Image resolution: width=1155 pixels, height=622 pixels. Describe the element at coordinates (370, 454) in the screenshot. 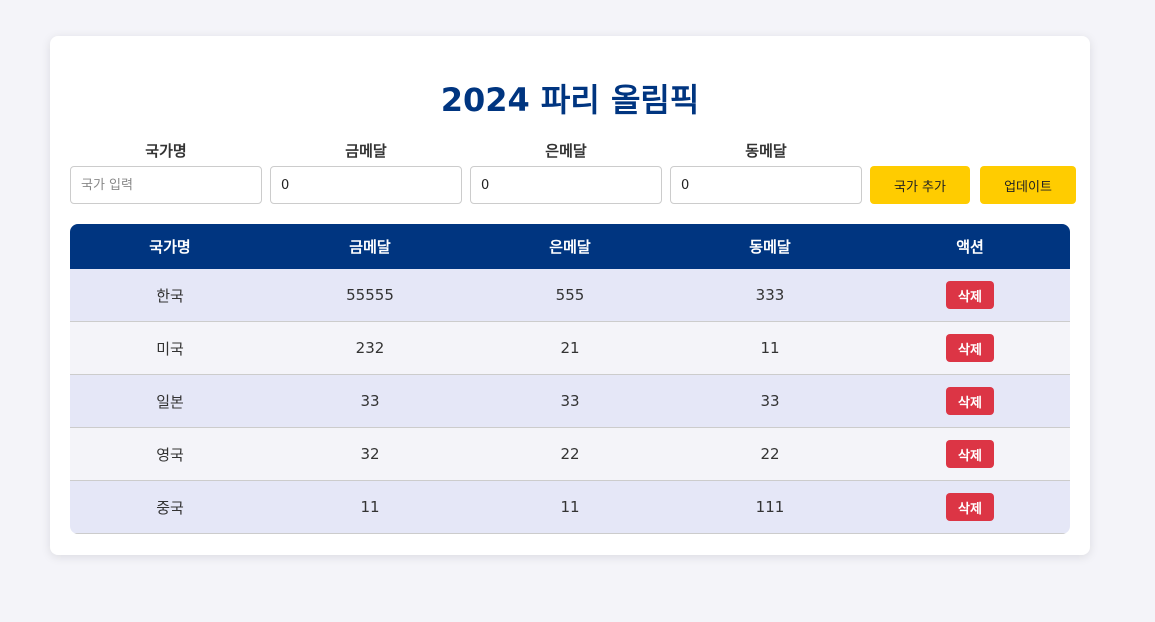

I see `cell-gold: 32` at that location.